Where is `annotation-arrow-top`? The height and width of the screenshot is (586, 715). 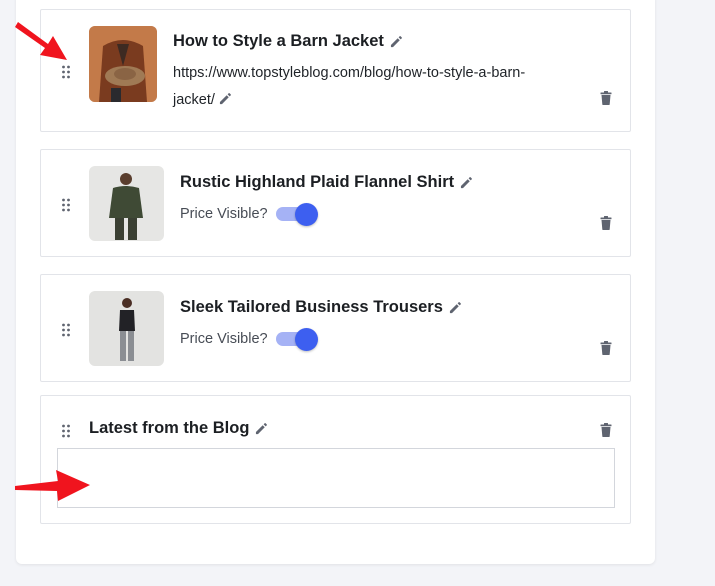
annotation-arrow-top is located at coordinates (41, 41).